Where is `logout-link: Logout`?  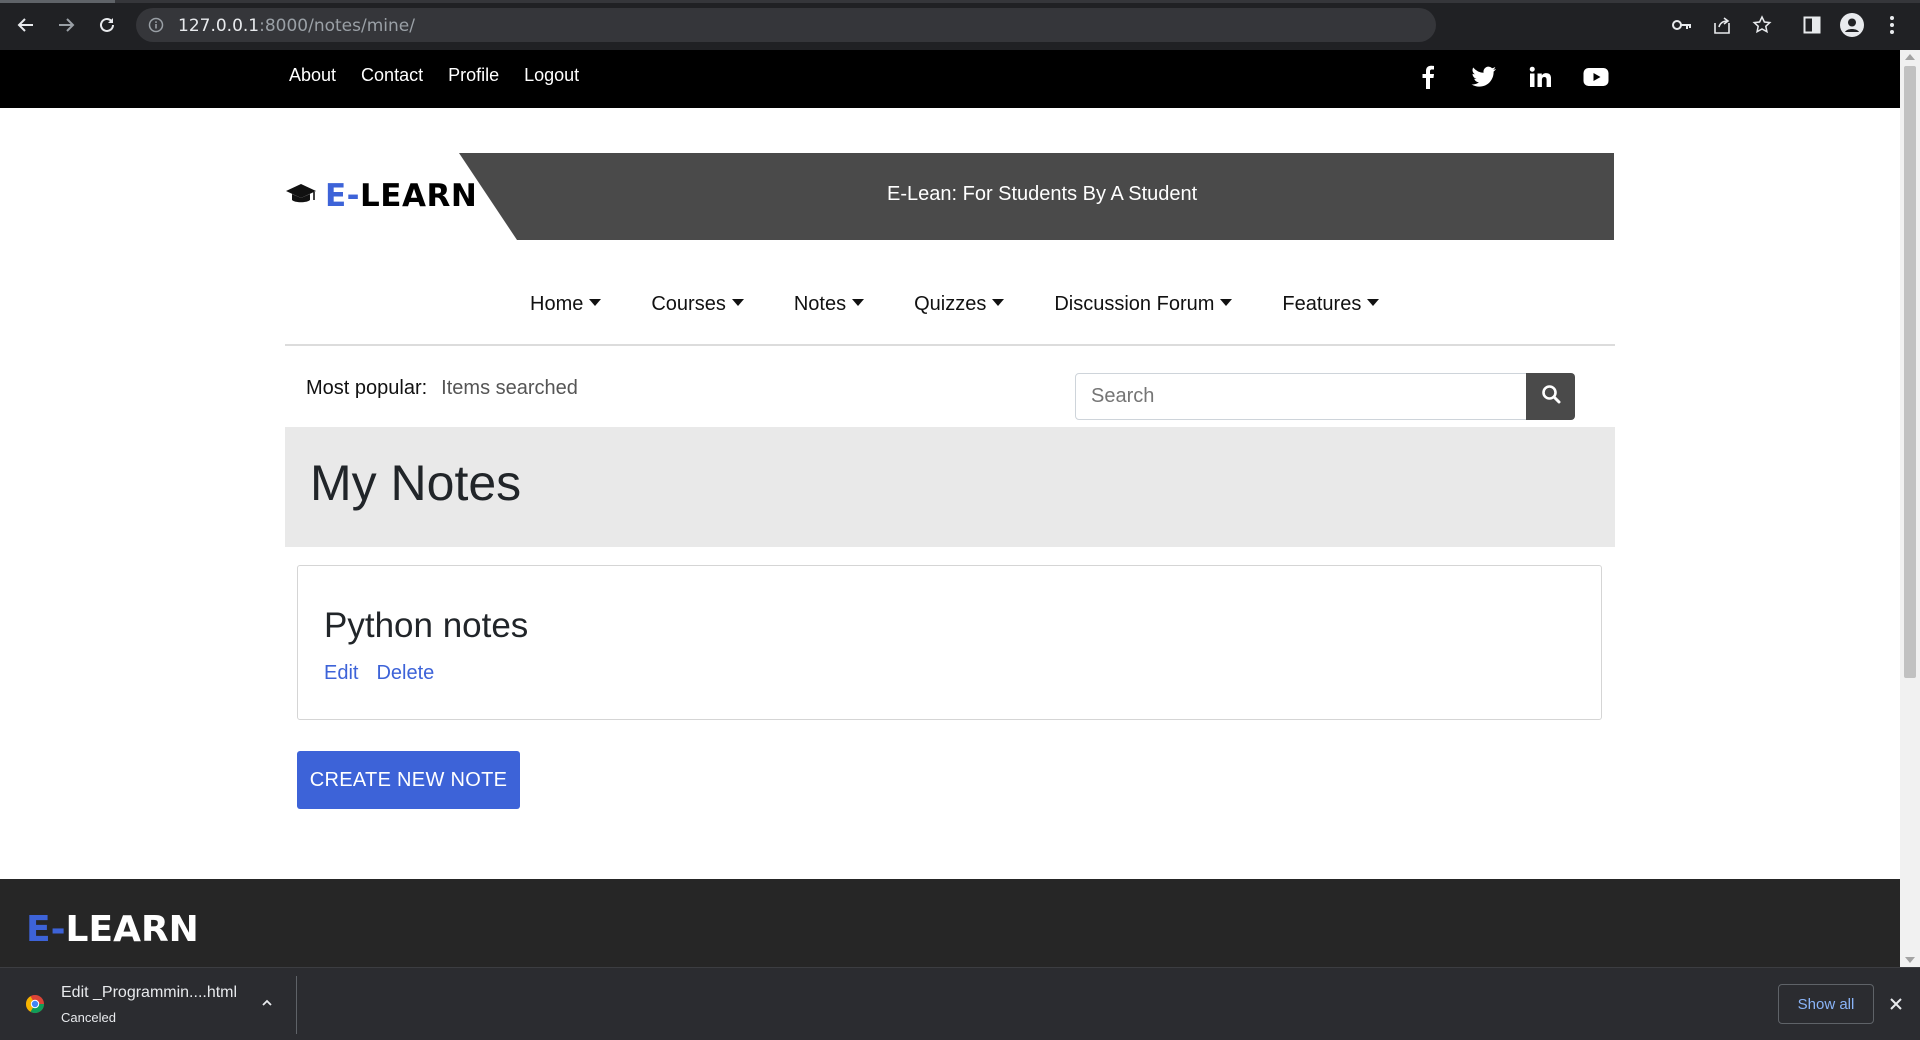 logout-link: Logout is located at coordinates (551, 75).